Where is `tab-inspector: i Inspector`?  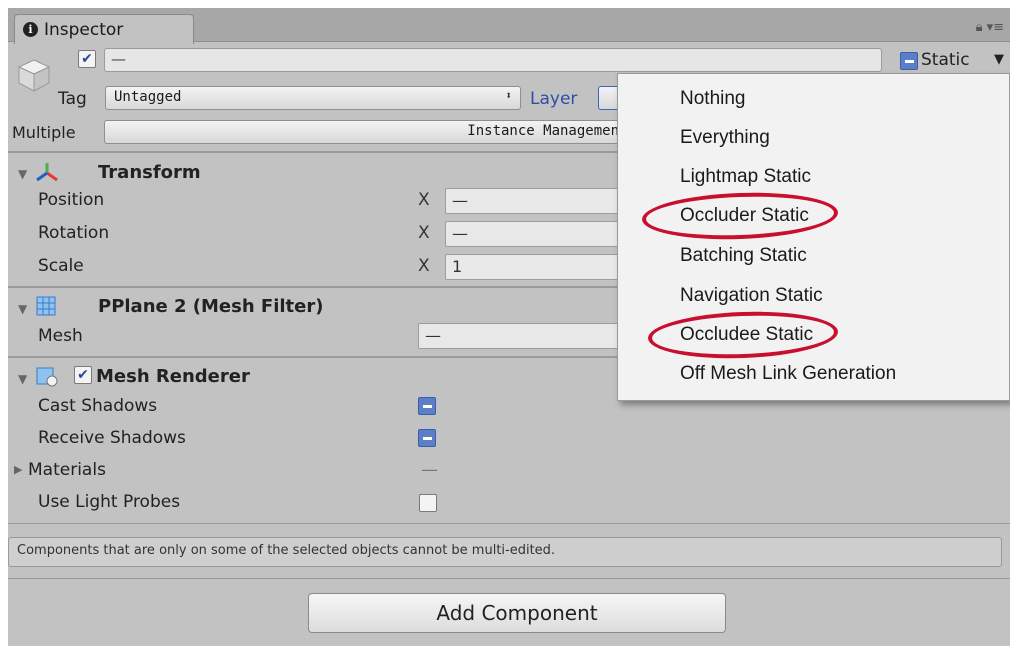 tab-inspector: i Inspector is located at coordinates (104, 29).